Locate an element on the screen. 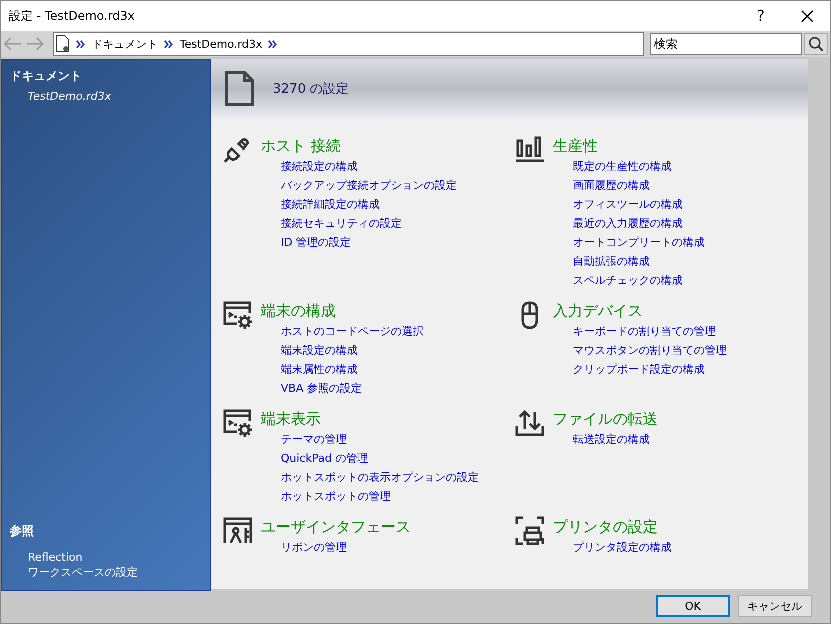  window-tools-icon is located at coordinates (238, 531).